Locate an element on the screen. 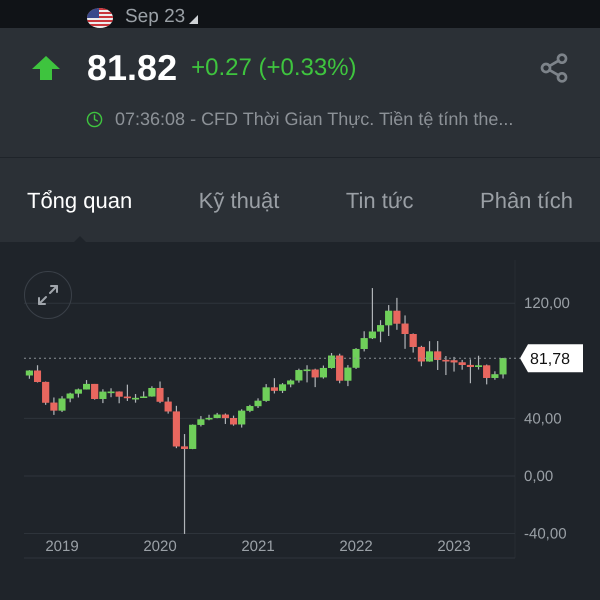  axis-label: 2023 is located at coordinates (454, 546).